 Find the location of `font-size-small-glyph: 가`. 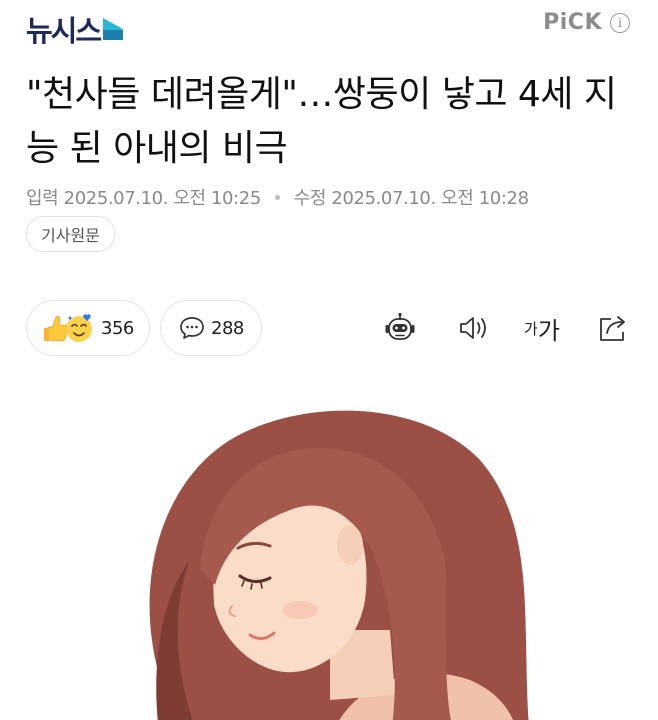

font-size-small-glyph: 가 is located at coordinates (531, 328).